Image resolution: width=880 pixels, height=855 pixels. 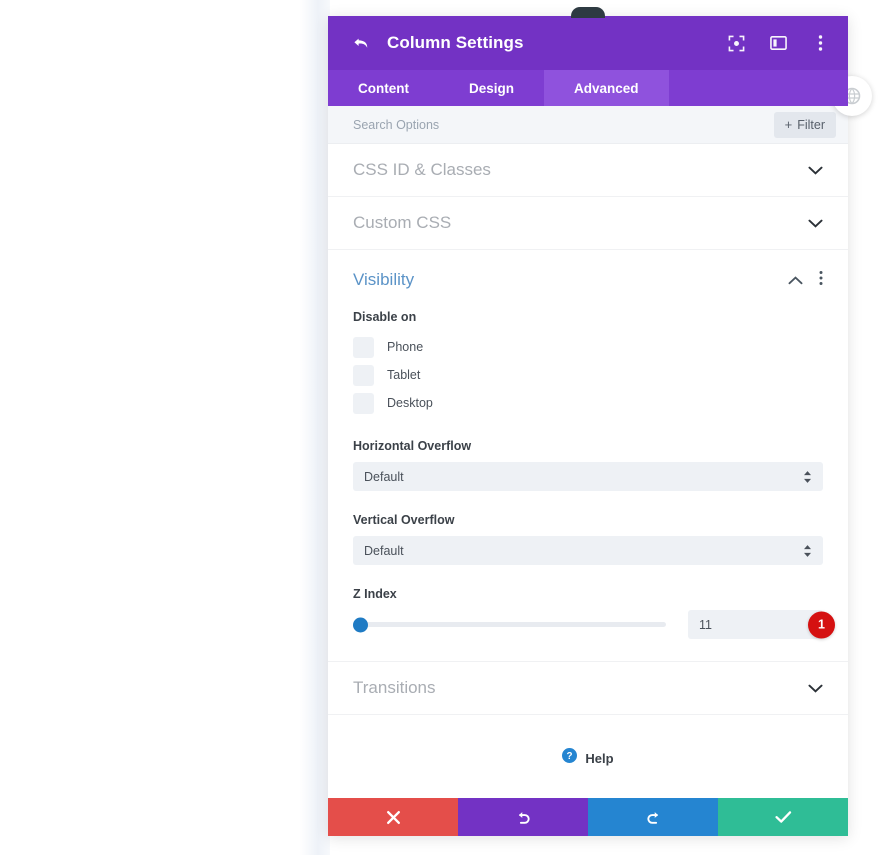 I want to click on field-vertical-overflow: Vertical Overflow, so click(x=588, y=539).